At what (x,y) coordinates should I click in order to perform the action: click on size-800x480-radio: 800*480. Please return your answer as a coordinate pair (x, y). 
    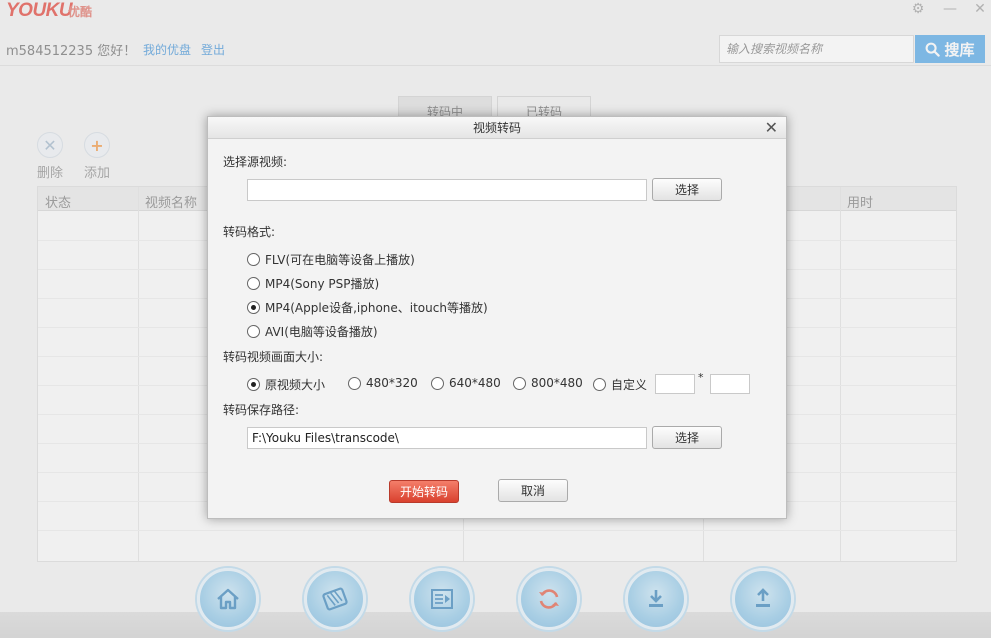
    Looking at the image, I should click on (548, 383).